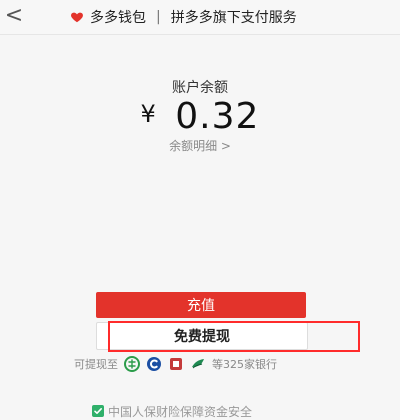 The image size is (400, 420). I want to click on balance-amount: ¥ 0.32, so click(200, 116).